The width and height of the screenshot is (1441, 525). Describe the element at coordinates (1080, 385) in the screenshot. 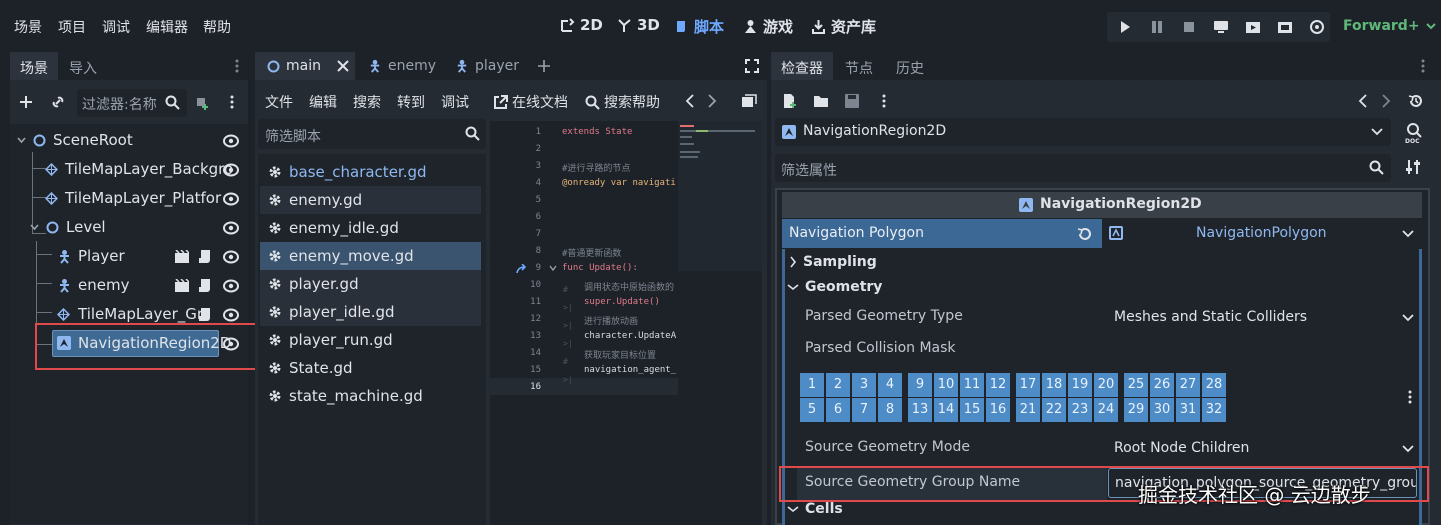

I see `collision-layer-bit: 19` at that location.